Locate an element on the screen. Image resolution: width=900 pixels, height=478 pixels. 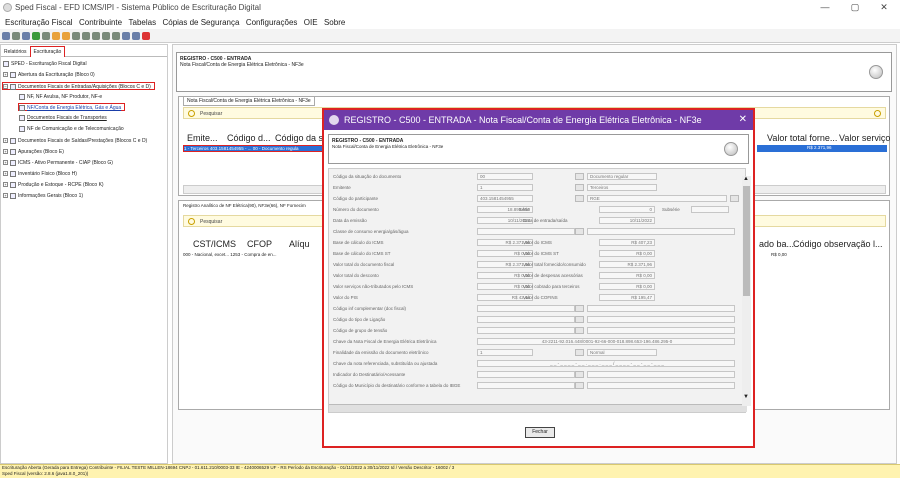
tree-item: + Informações Gerais (Bloco 1) is located at coordinates (43, 196).